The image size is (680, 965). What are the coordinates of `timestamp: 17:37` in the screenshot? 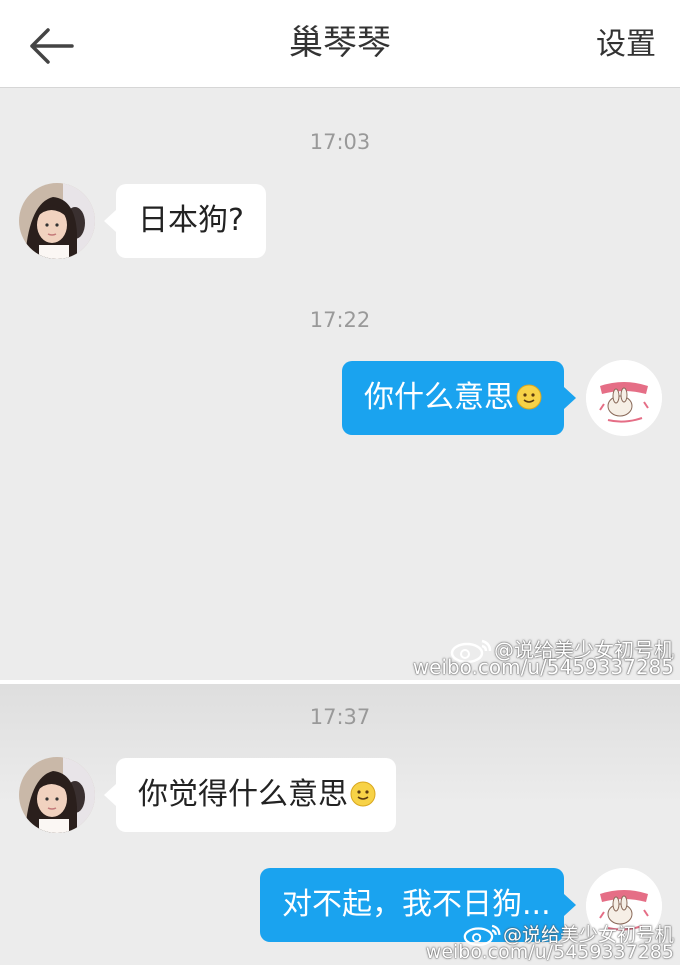 It's located at (340, 717).